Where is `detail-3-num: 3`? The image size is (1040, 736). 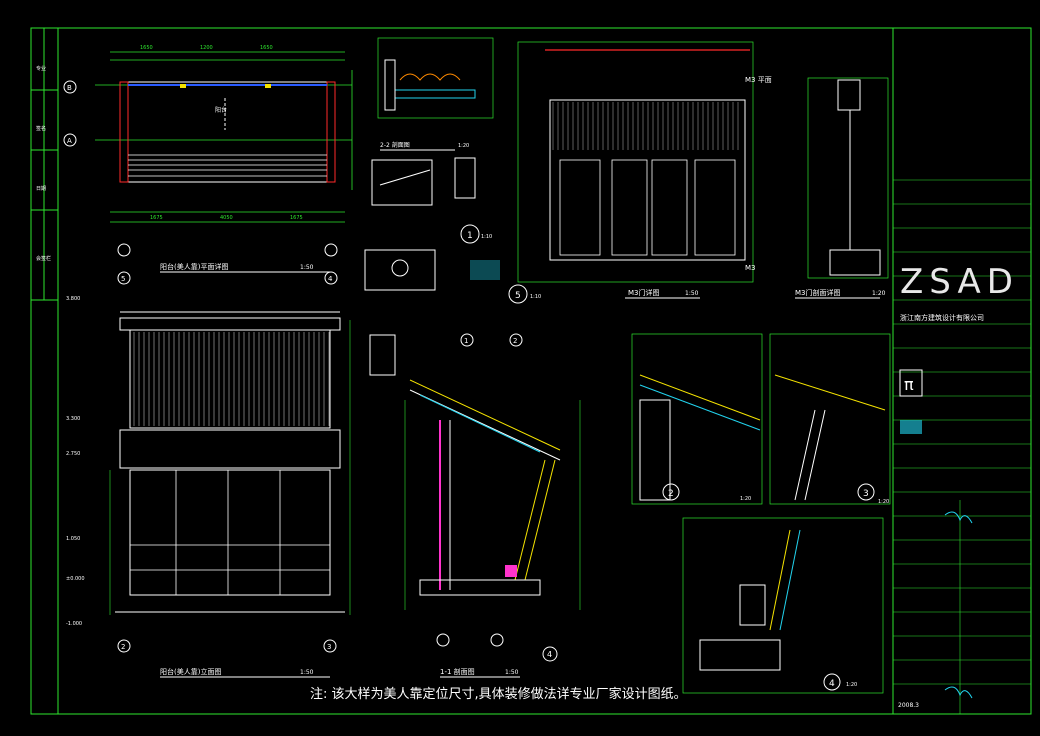 detail-3-num: 3 is located at coordinates (866, 494).